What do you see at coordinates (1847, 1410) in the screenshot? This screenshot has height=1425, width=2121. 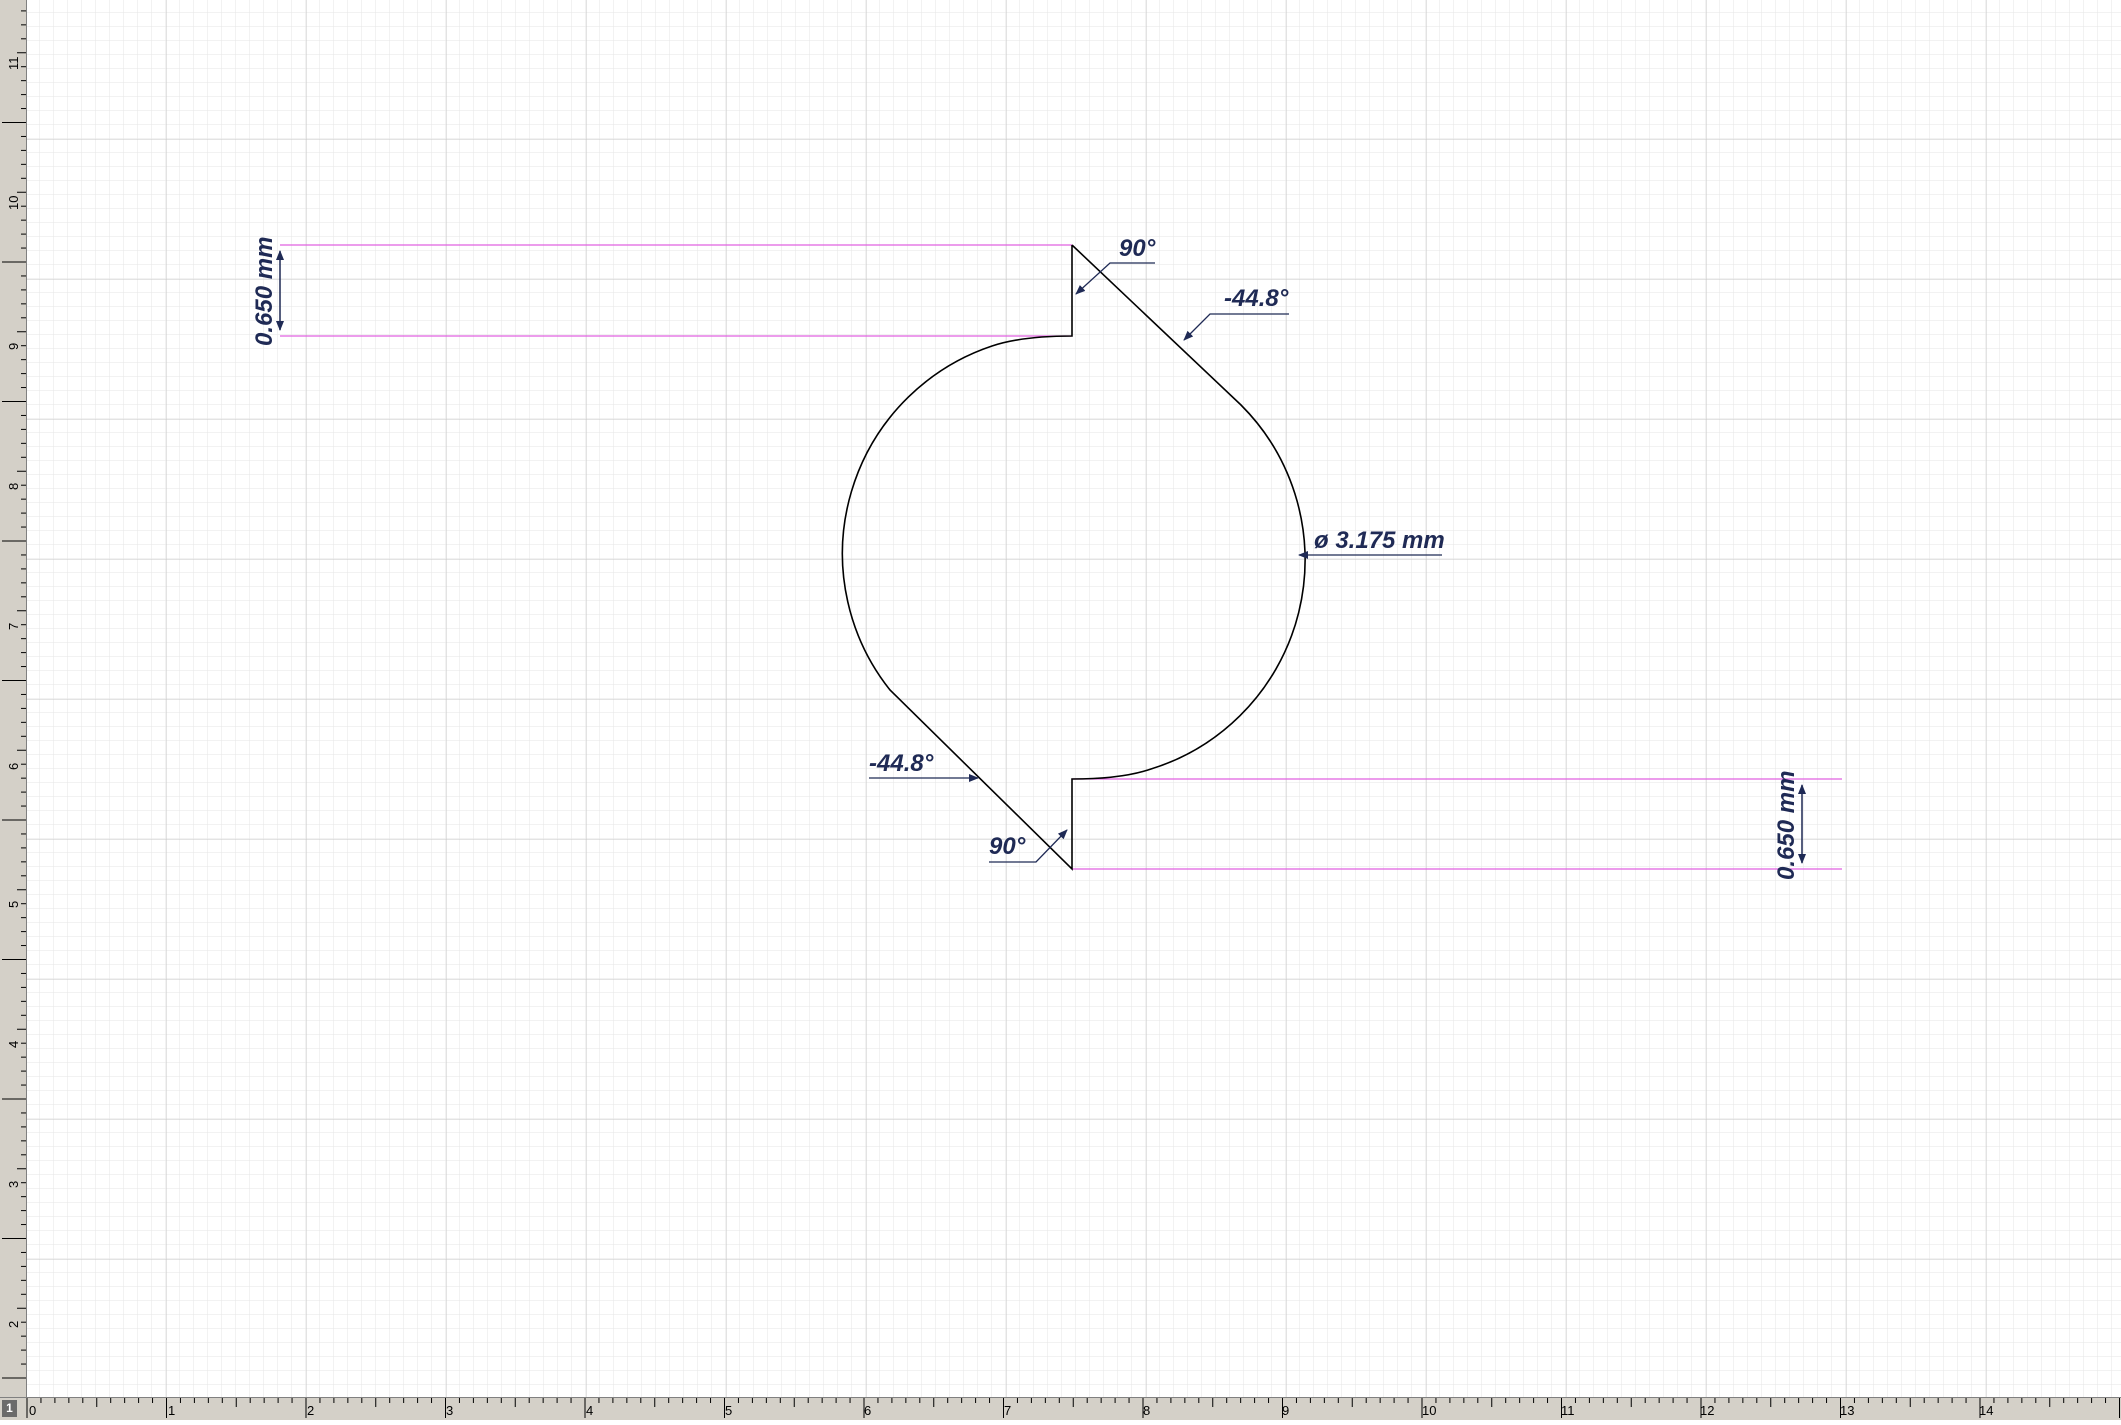 I see `hruler-label-13: 13` at bounding box center [1847, 1410].